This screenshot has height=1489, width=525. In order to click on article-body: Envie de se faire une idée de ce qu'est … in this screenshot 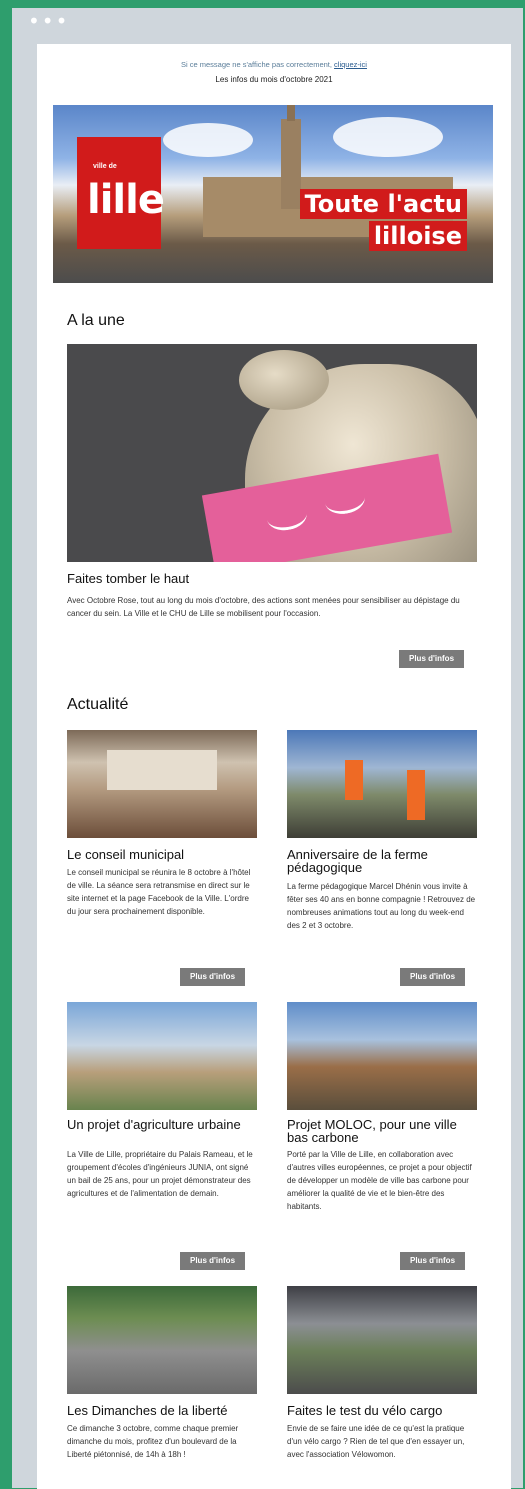, I will do `click(376, 1441)`.